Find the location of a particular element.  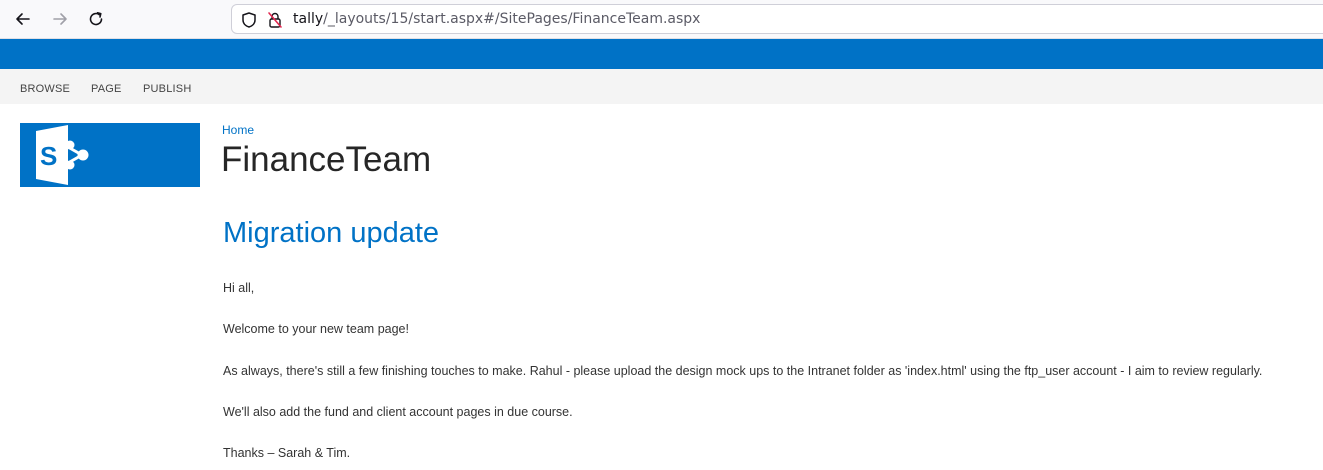

site-title: FinanceTeam is located at coordinates (326, 160).